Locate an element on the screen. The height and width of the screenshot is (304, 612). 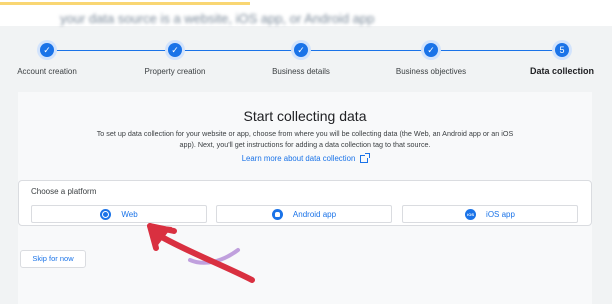
annotation-arrow-icon is located at coordinates (201, 253).